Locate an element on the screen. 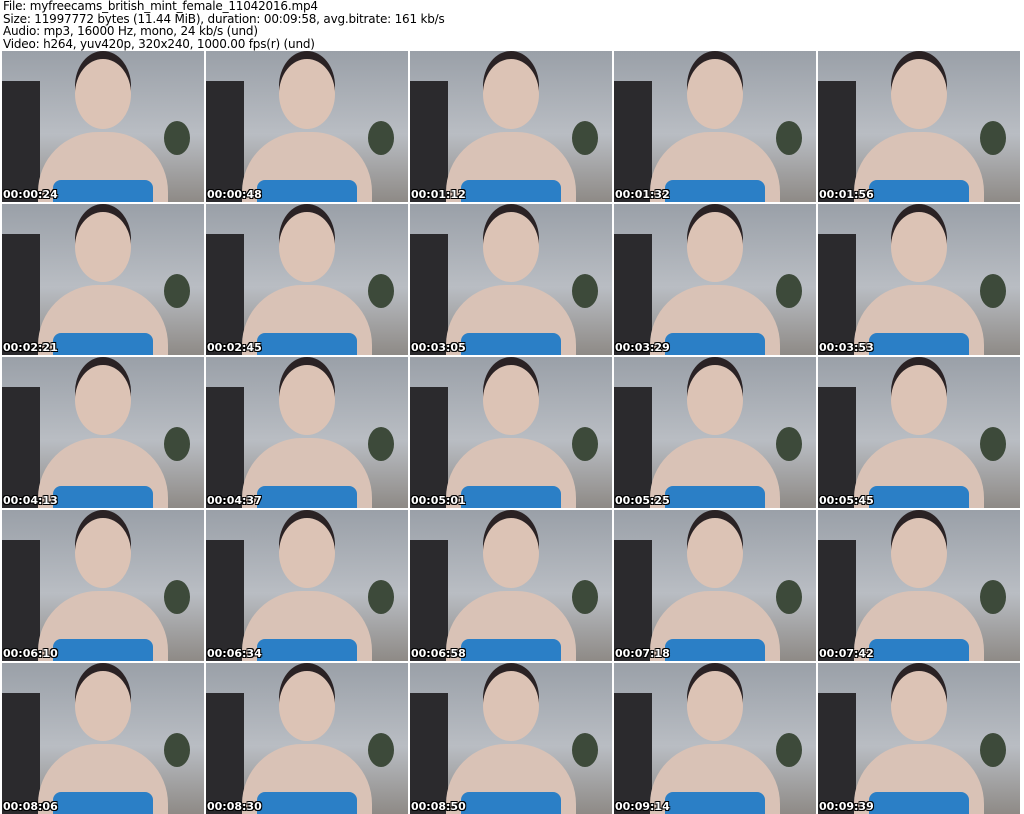 Image resolution: width=1024 pixels, height=814 pixels. timestamp: 00:08:50 is located at coordinates (438, 806).